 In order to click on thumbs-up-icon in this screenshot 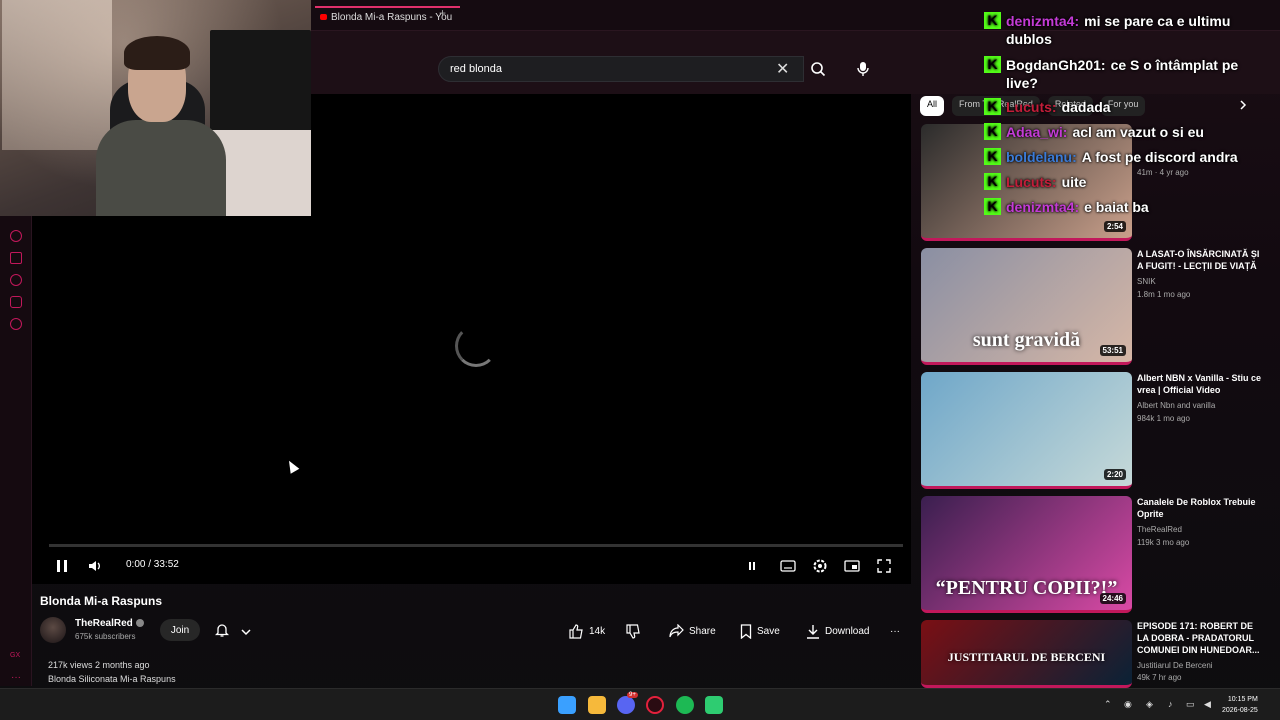, I will do `click(576, 631)`.